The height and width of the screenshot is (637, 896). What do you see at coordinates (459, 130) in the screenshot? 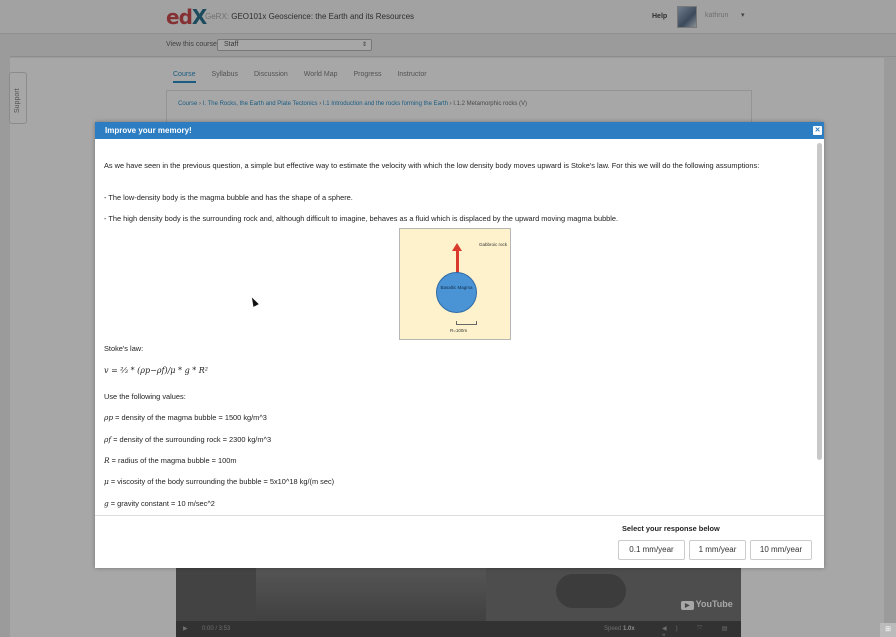
I see `dialog-header: Improve your memory! ✕` at bounding box center [459, 130].